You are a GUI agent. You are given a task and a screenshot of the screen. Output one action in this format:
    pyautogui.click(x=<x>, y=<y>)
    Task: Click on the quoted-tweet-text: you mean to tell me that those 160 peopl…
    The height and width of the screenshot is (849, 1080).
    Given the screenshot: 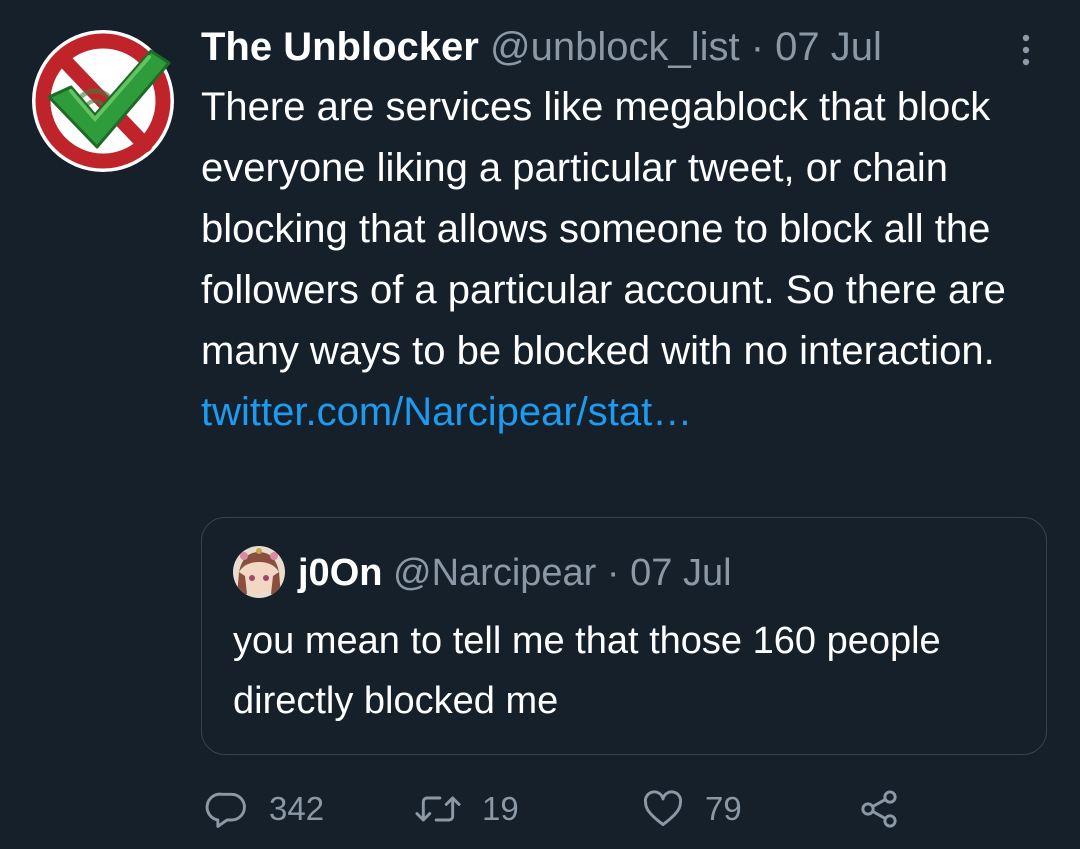 What is the action you would take?
    pyautogui.click(x=587, y=671)
    